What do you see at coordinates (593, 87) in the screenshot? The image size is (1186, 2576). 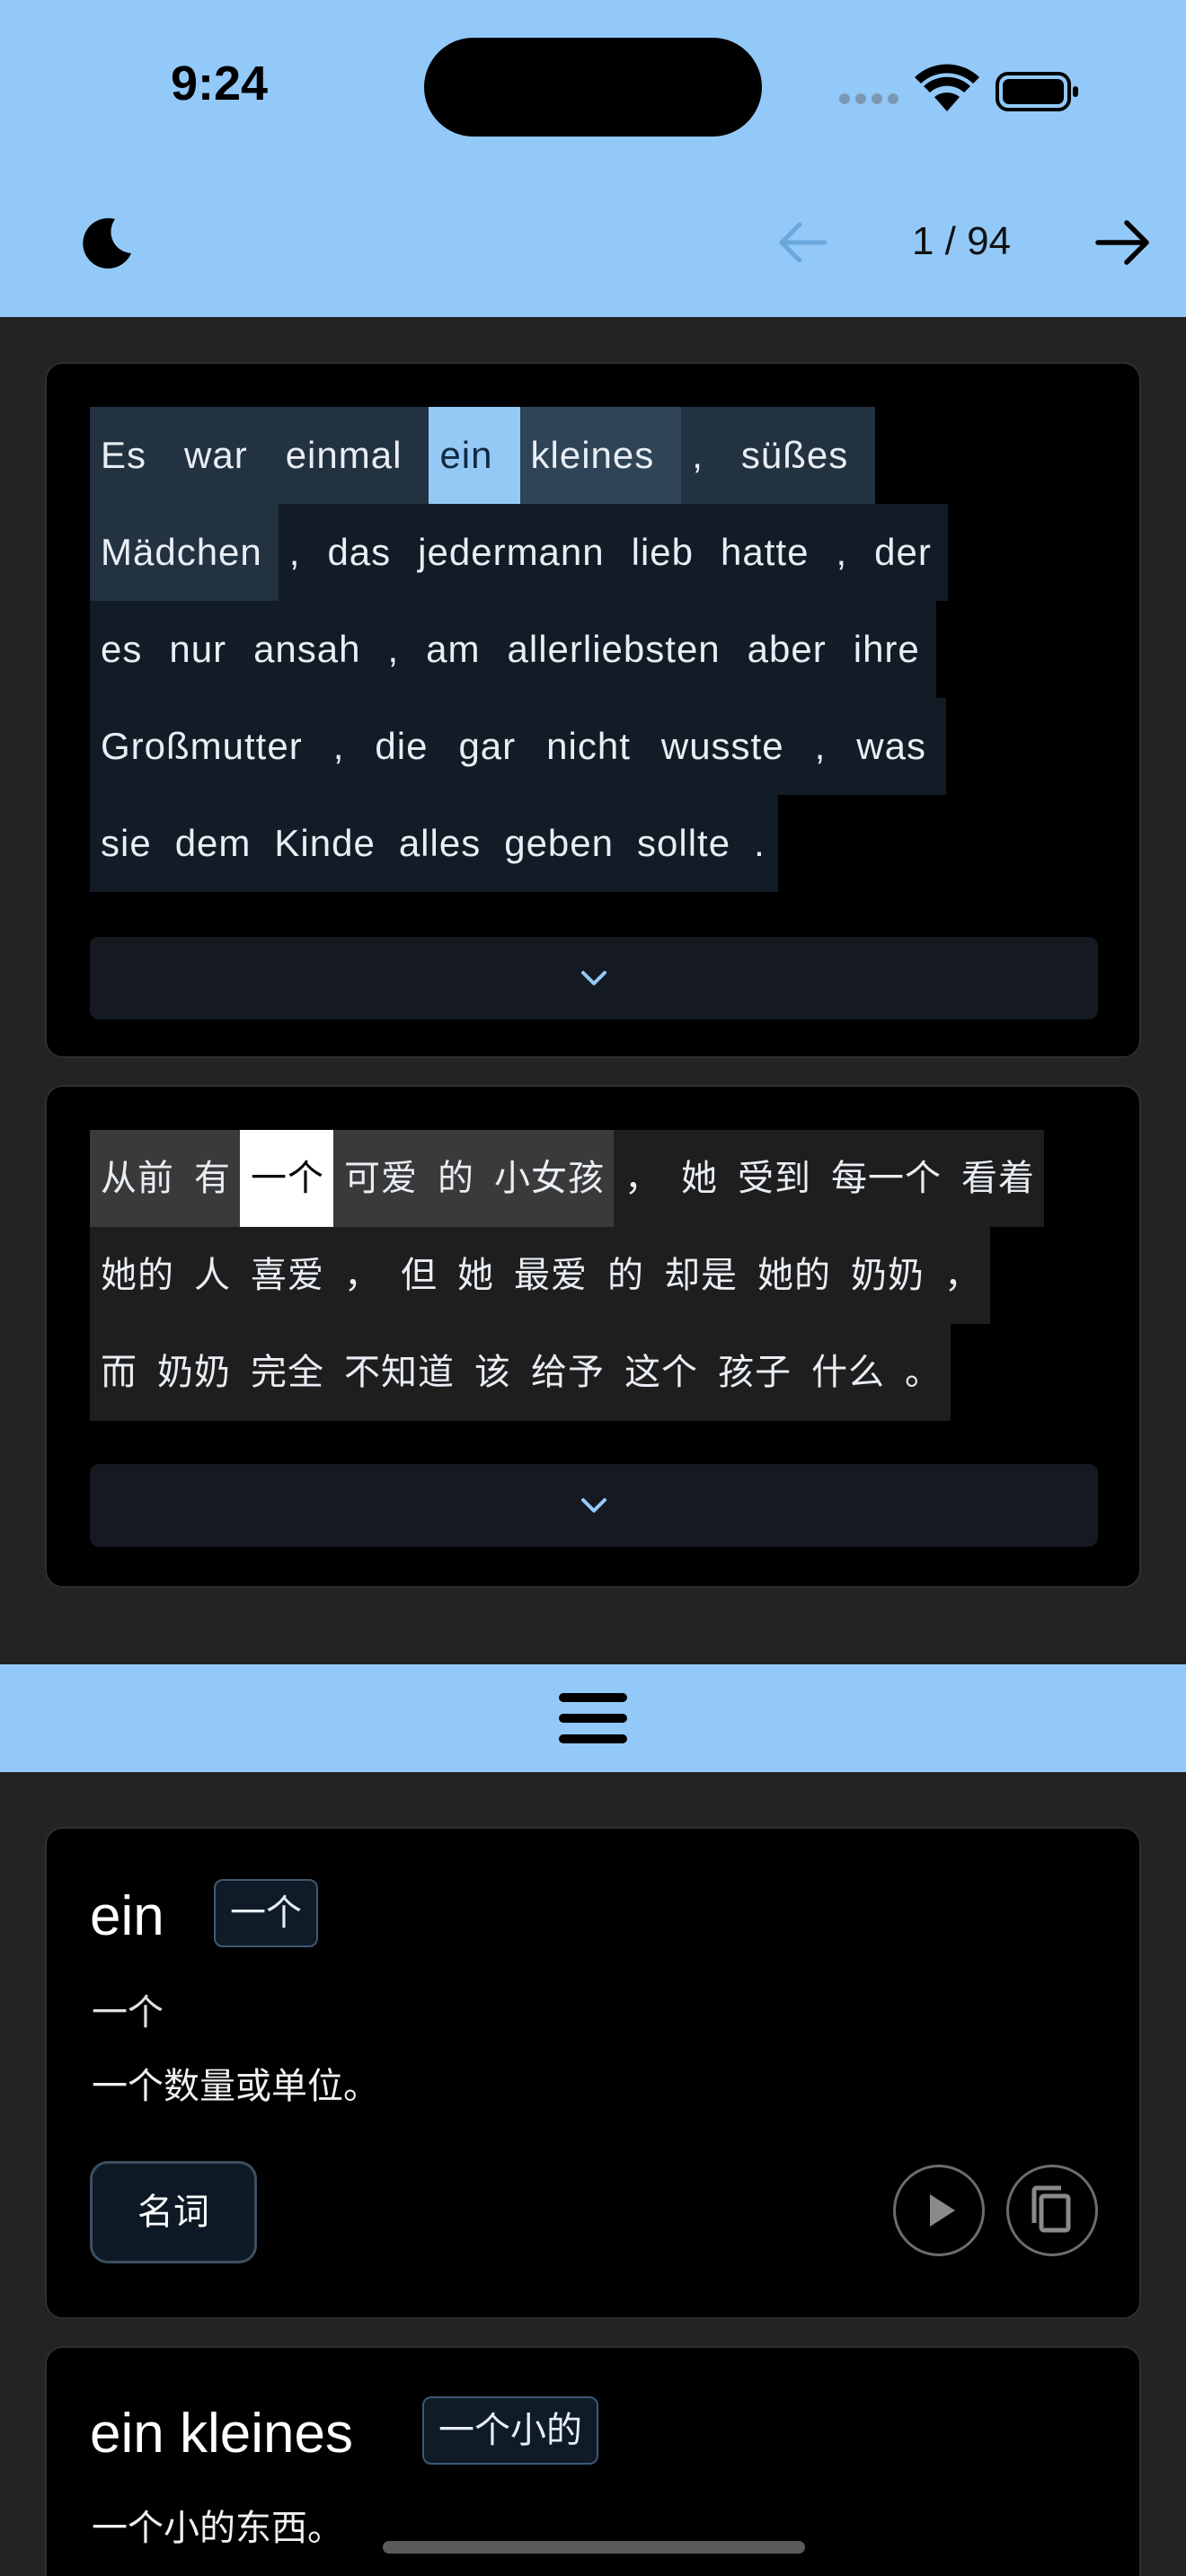 I see `dynamic-island` at bounding box center [593, 87].